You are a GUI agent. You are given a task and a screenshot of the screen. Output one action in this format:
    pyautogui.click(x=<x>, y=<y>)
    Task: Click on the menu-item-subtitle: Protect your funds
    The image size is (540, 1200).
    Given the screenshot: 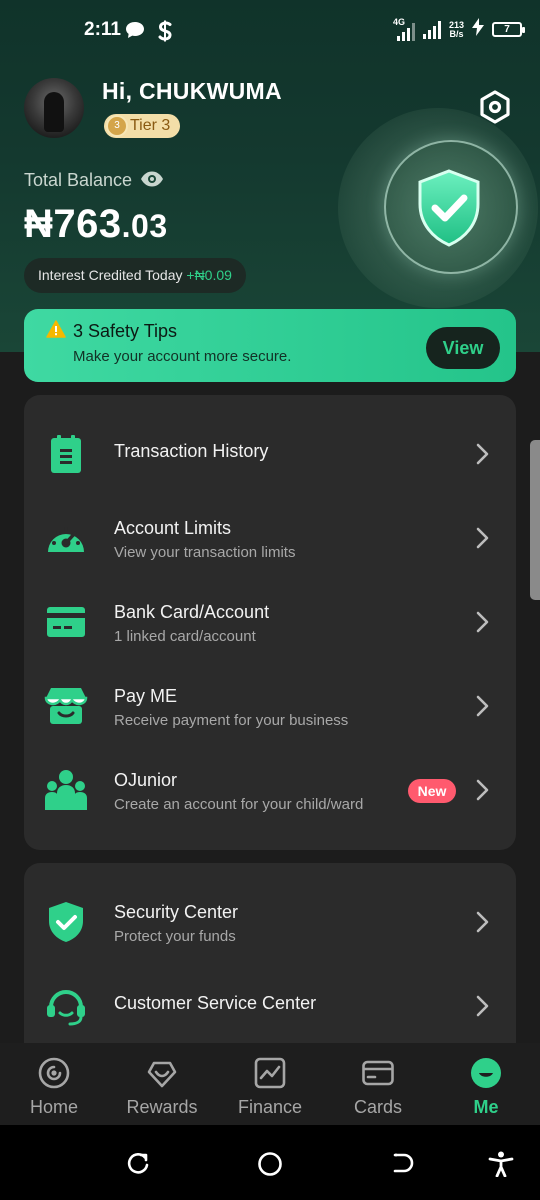 What is the action you would take?
    pyautogui.click(x=175, y=936)
    